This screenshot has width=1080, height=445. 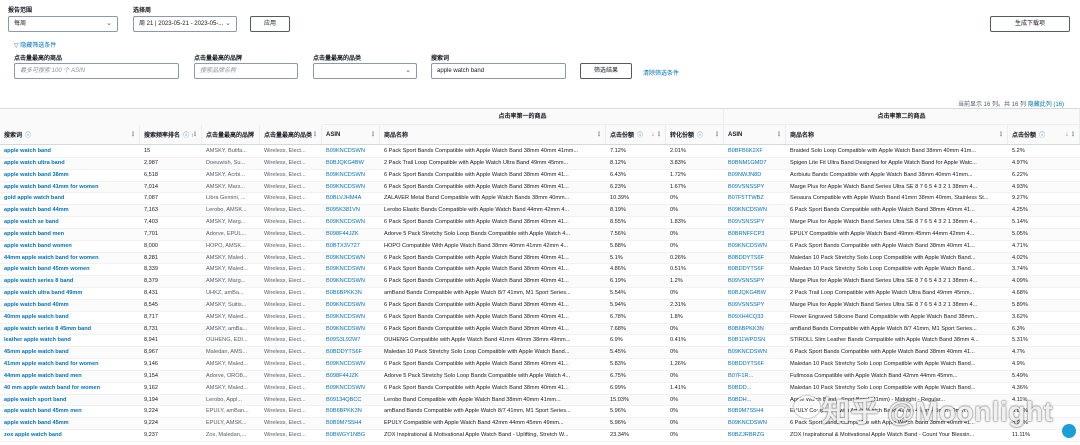 What do you see at coordinates (246, 71) in the screenshot?
I see `top-brand-input: 搜索品牌名称` at bounding box center [246, 71].